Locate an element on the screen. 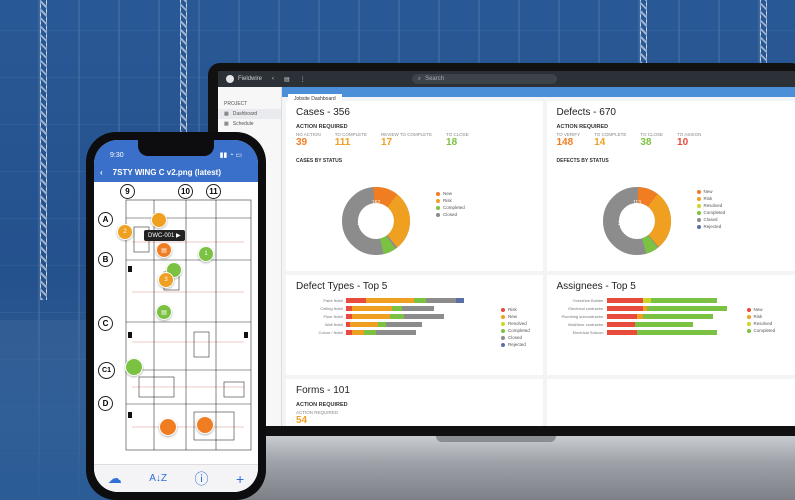 The image size is (795, 500). task-pin: 1 is located at coordinates (206, 254).